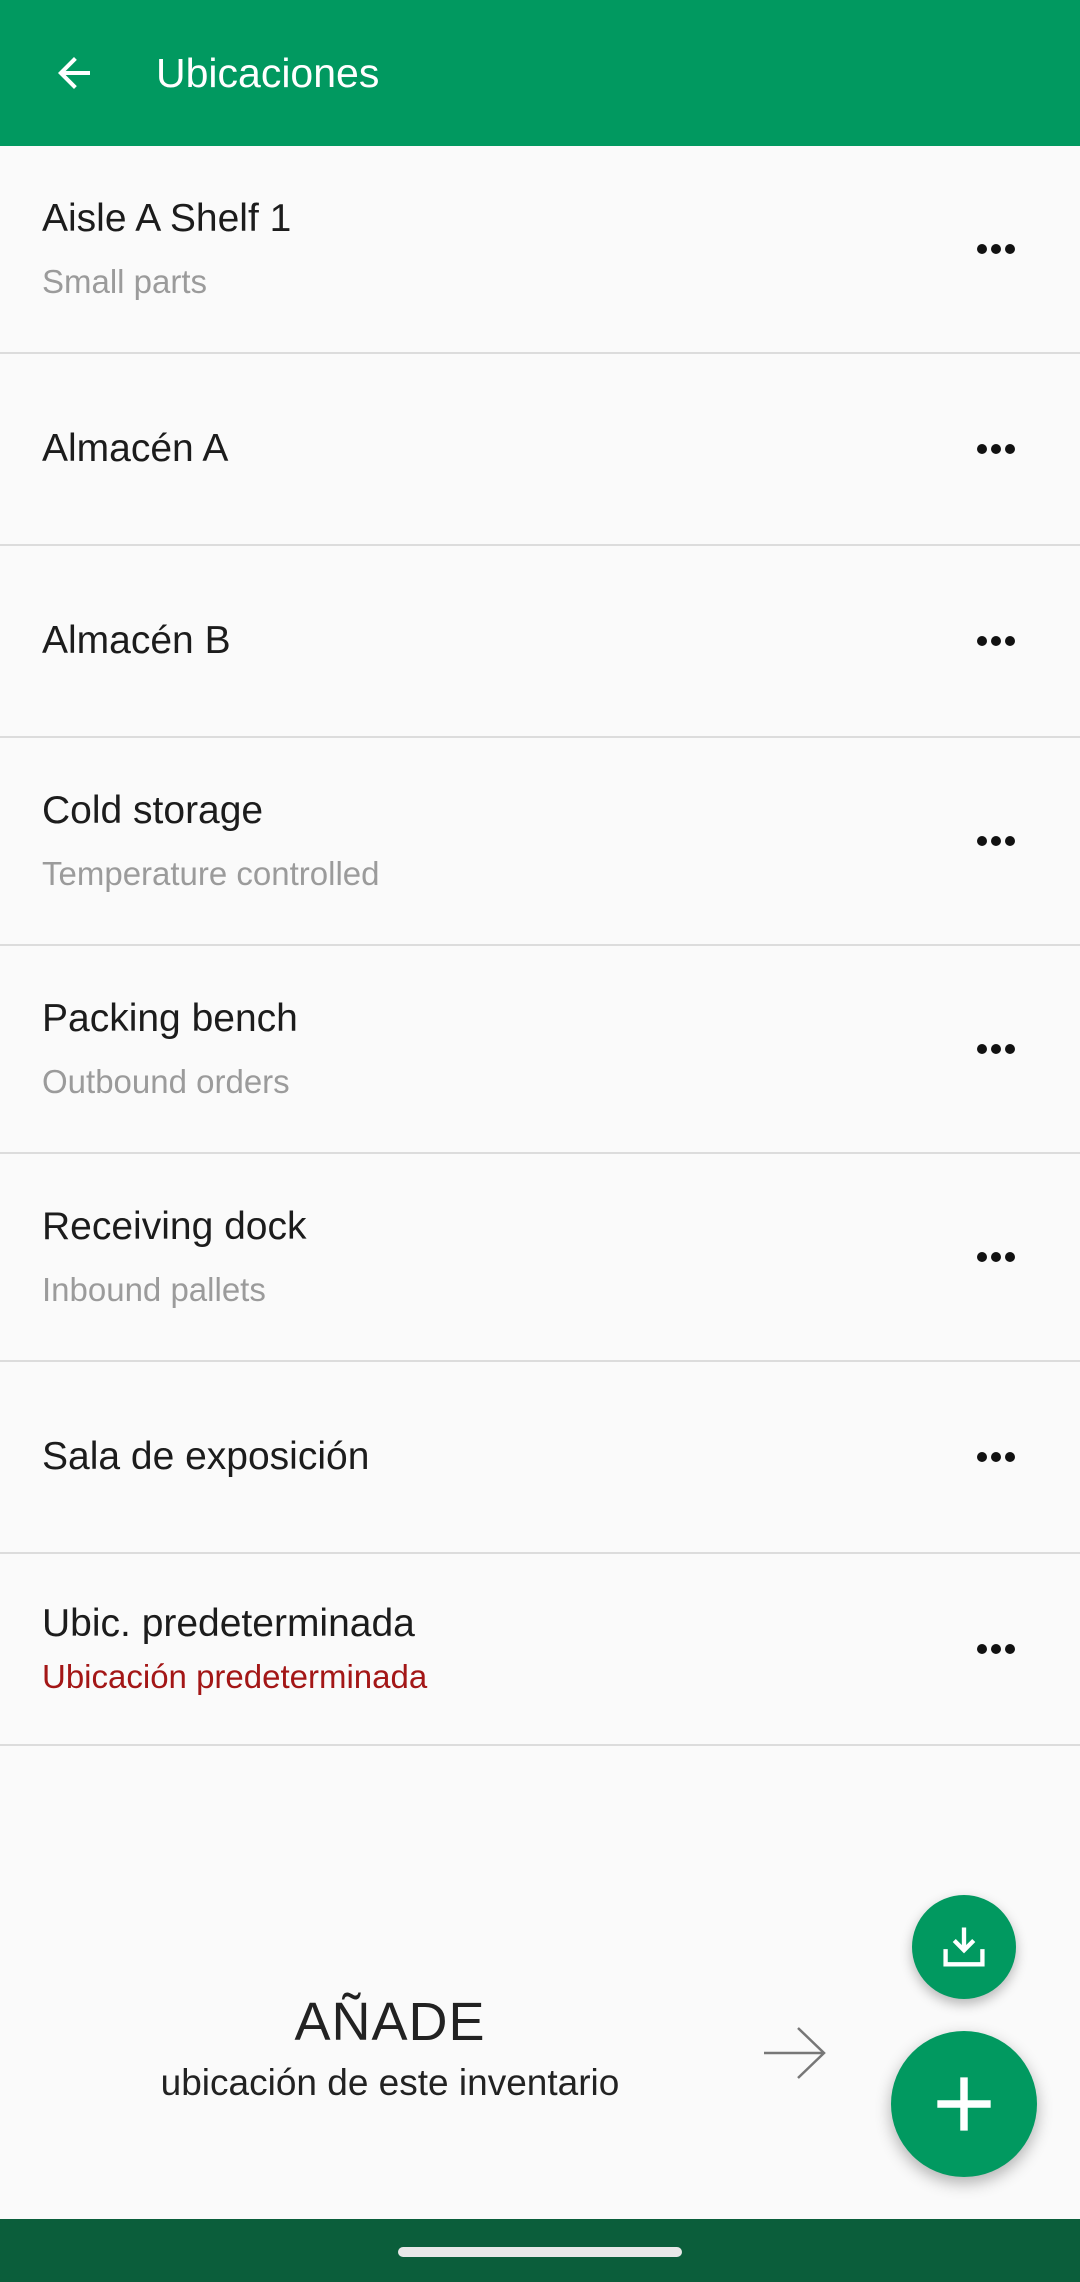  Describe the element at coordinates (228, 1623) in the screenshot. I see `location-name: Ubic. predeterminada` at that location.